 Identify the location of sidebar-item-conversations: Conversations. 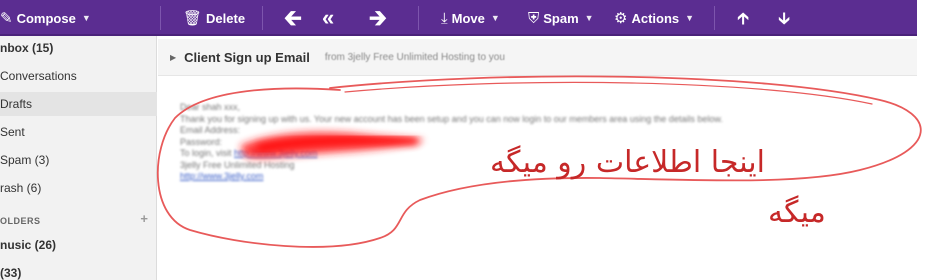
(78, 76).